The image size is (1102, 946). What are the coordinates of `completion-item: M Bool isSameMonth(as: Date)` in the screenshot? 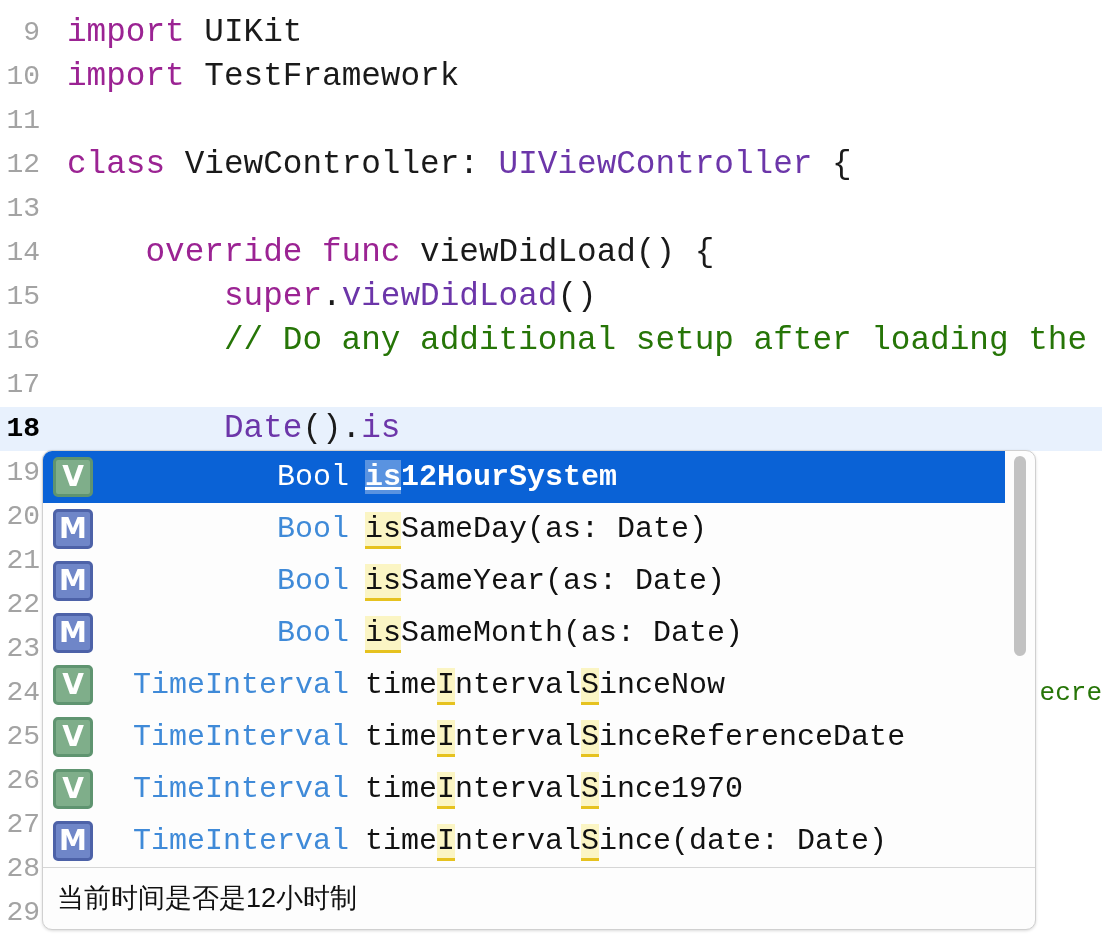 It's located at (524, 633).